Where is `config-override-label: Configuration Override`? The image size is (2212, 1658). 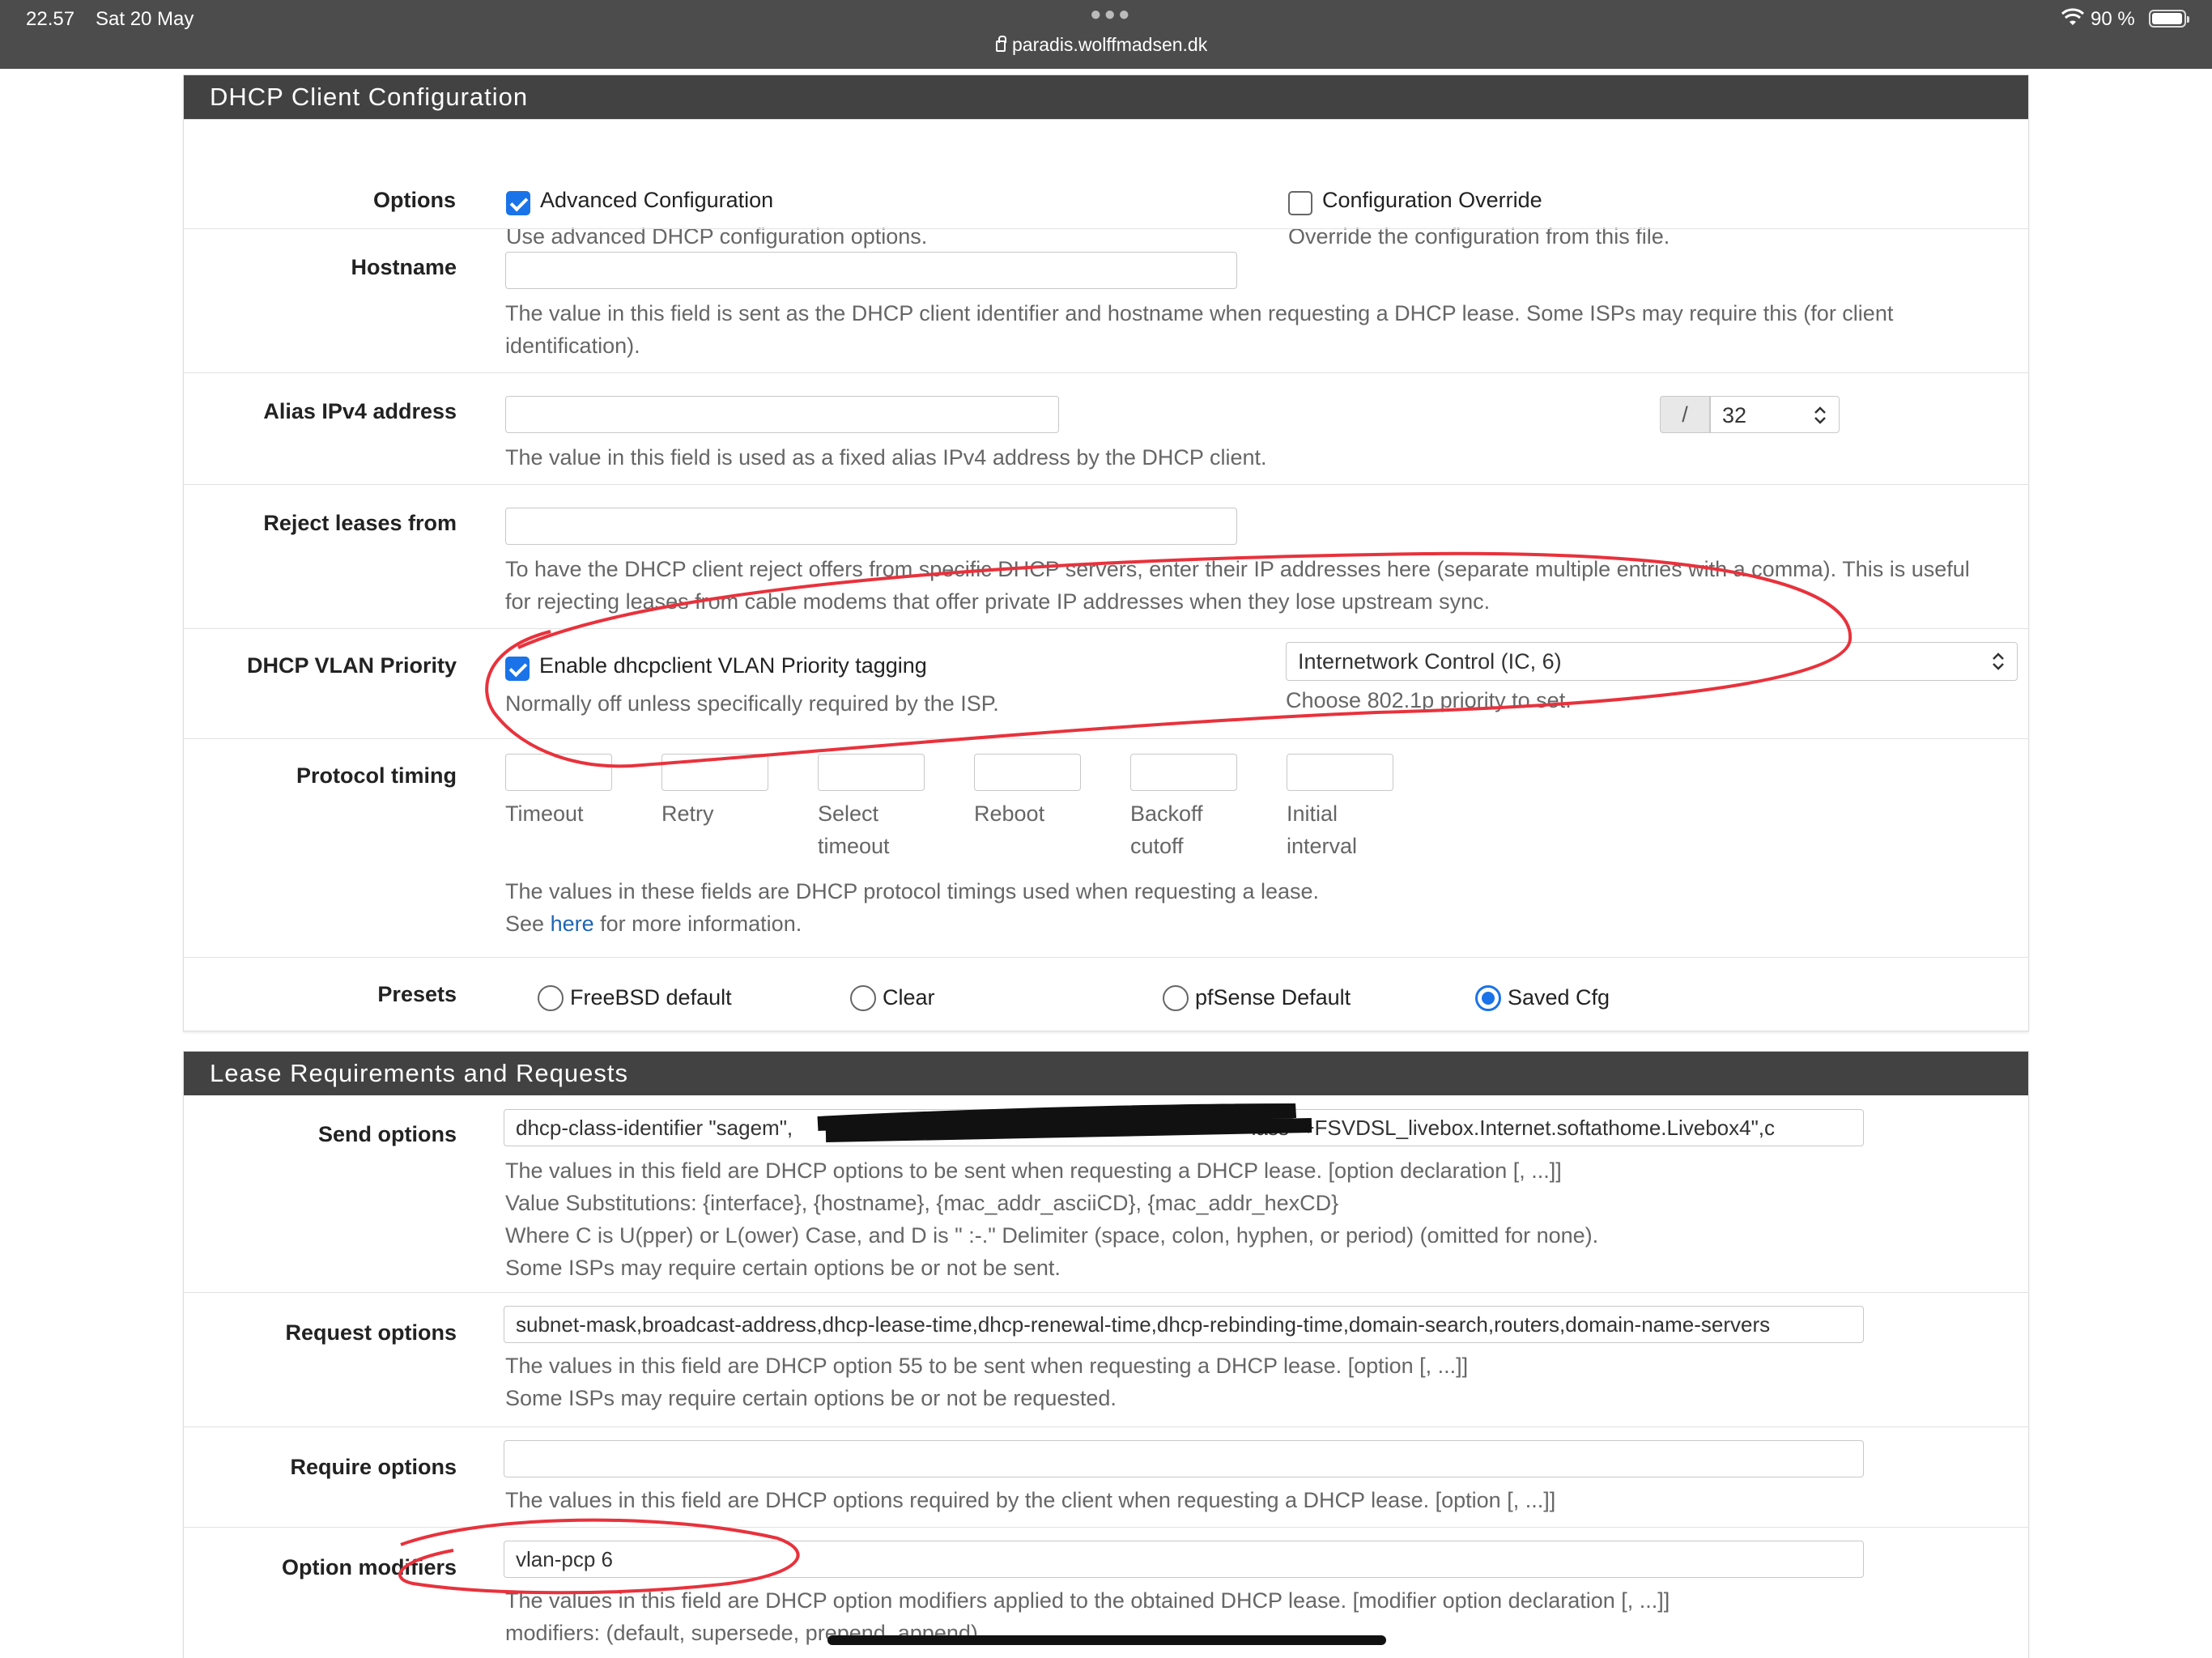
config-override-label: Configuration Override is located at coordinates (1432, 200).